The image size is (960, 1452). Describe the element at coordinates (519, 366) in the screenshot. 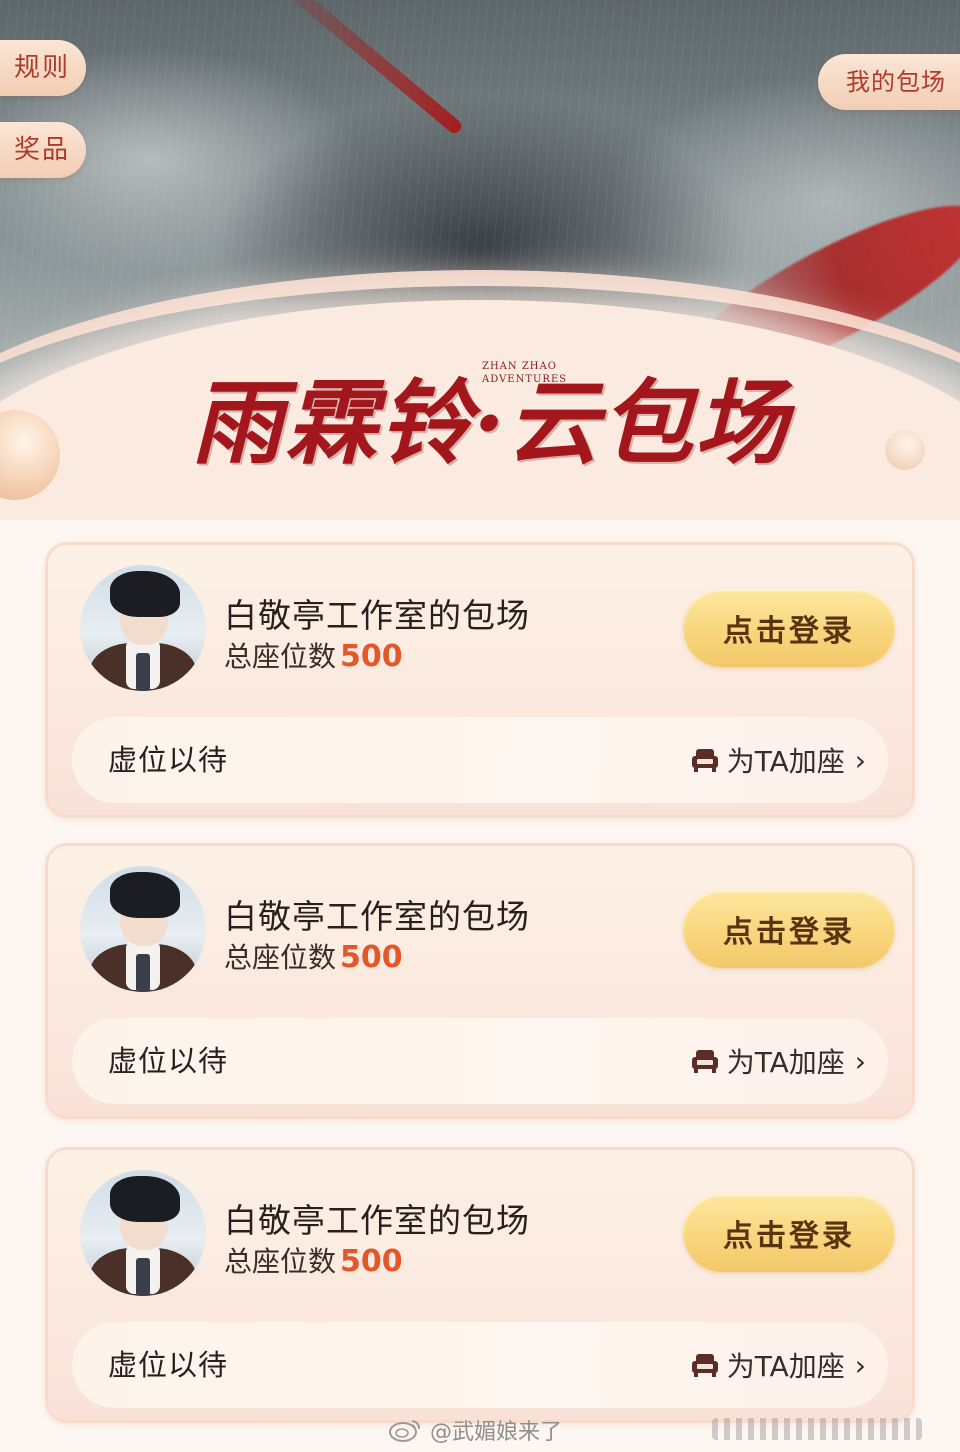

I see `english-subtitle-line1: ZHAN ZHAO` at that location.